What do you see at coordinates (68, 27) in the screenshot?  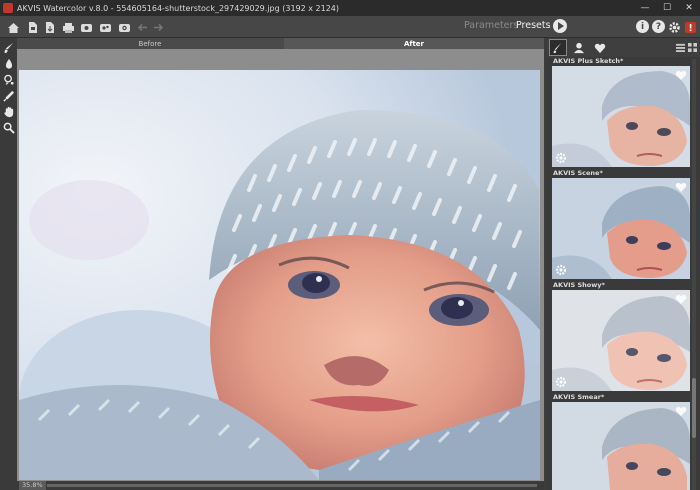 I see `print-icon` at bounding box center [68, 27].